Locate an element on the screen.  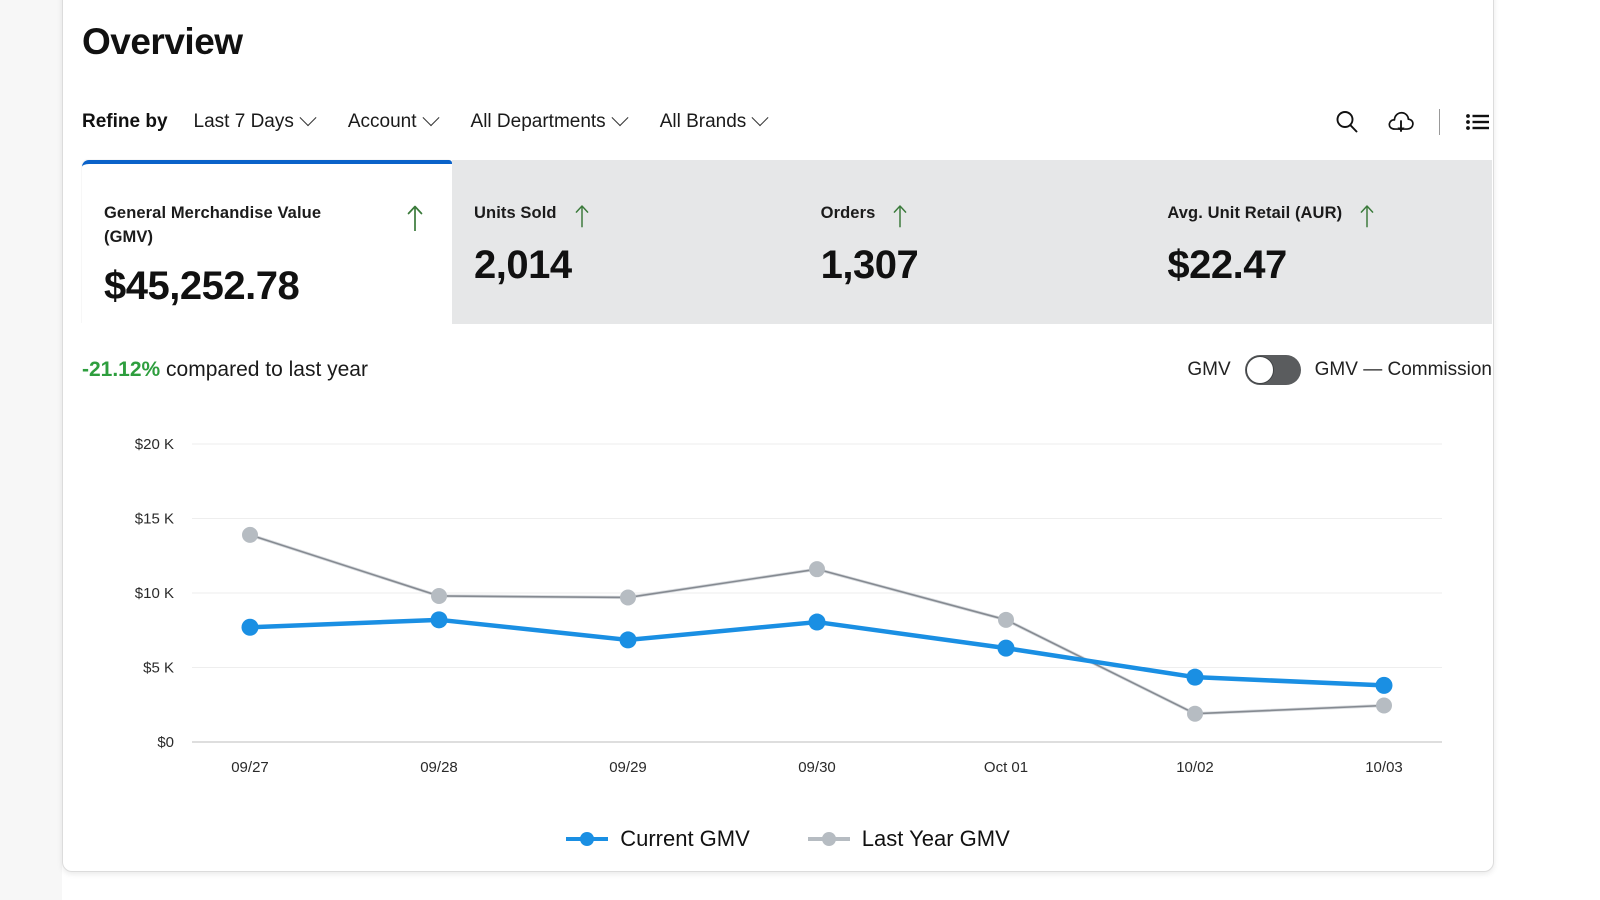
kpi-value: 2,014 is located at coordinates (523, 265).